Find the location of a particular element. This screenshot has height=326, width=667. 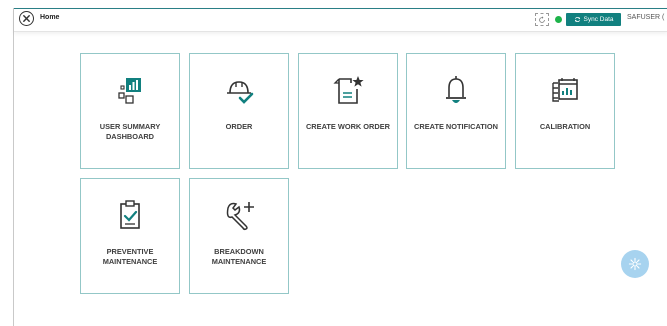

sync-data-label: Sync Data is located at coordinates (598, 19).